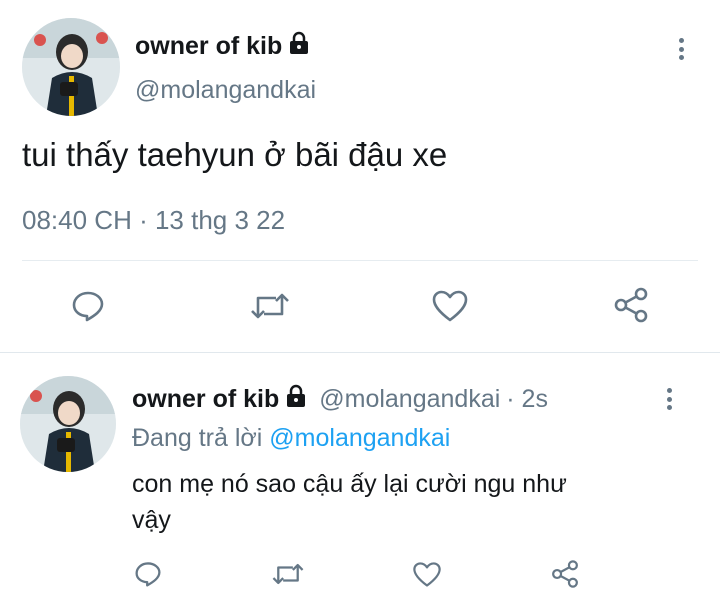 Image resolution: width=720 pixels, height=603 pixels. I want to click on reply-display-name: owner of kib, so click(205, 399).